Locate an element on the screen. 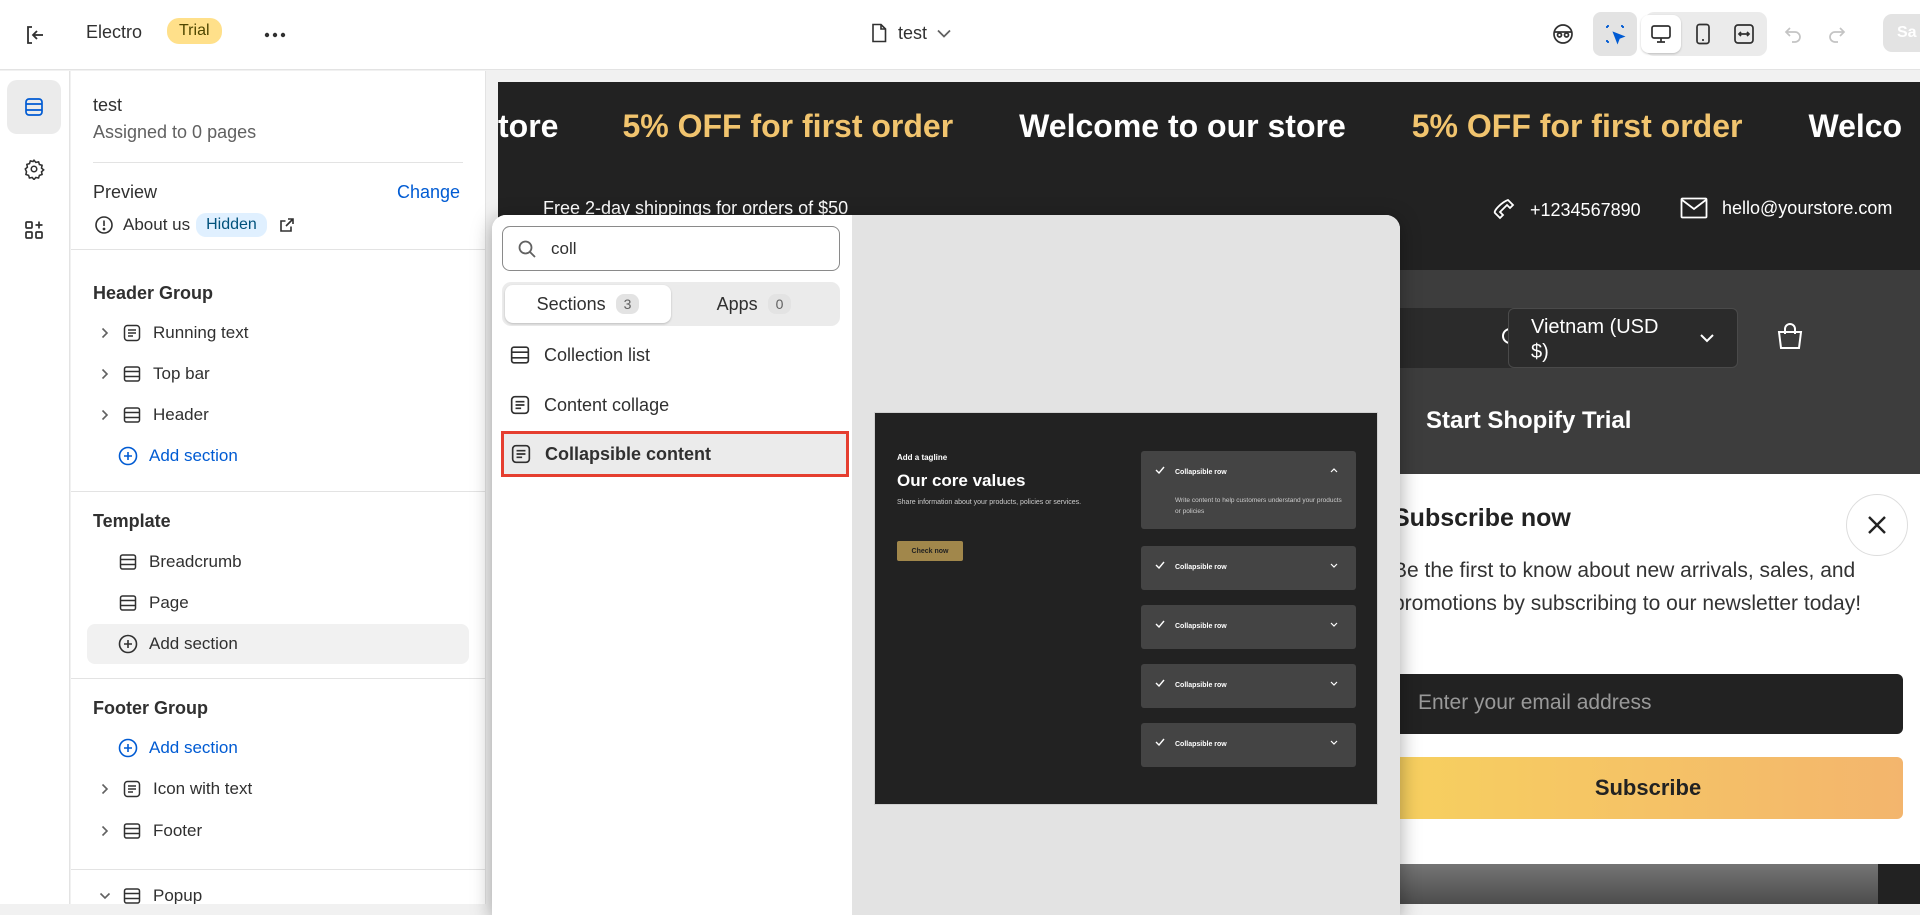 The height and width of the screenshot is (915, 1920). country-selector: Vietnam (USD $) is located at coordinates (1623, 338).